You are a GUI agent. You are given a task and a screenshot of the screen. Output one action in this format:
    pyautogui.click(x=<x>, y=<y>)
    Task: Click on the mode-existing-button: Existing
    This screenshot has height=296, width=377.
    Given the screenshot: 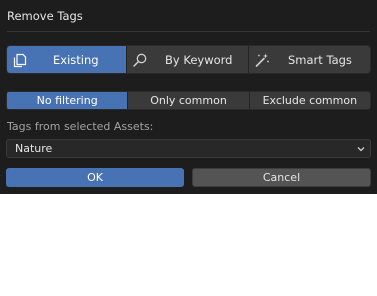 What is the action you would take?
    pyautogui.click(x=67, y=59)
    